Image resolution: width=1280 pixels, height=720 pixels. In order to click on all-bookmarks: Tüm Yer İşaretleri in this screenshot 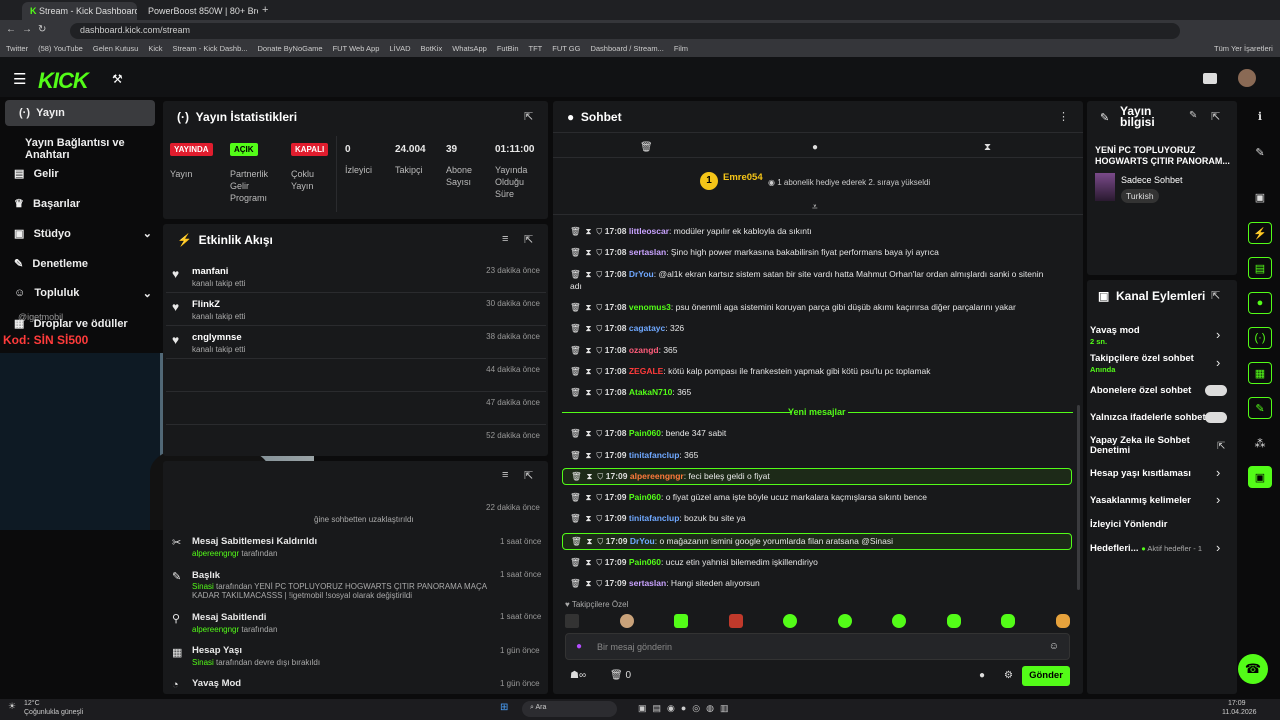, I will do `click(1243, 48)`.